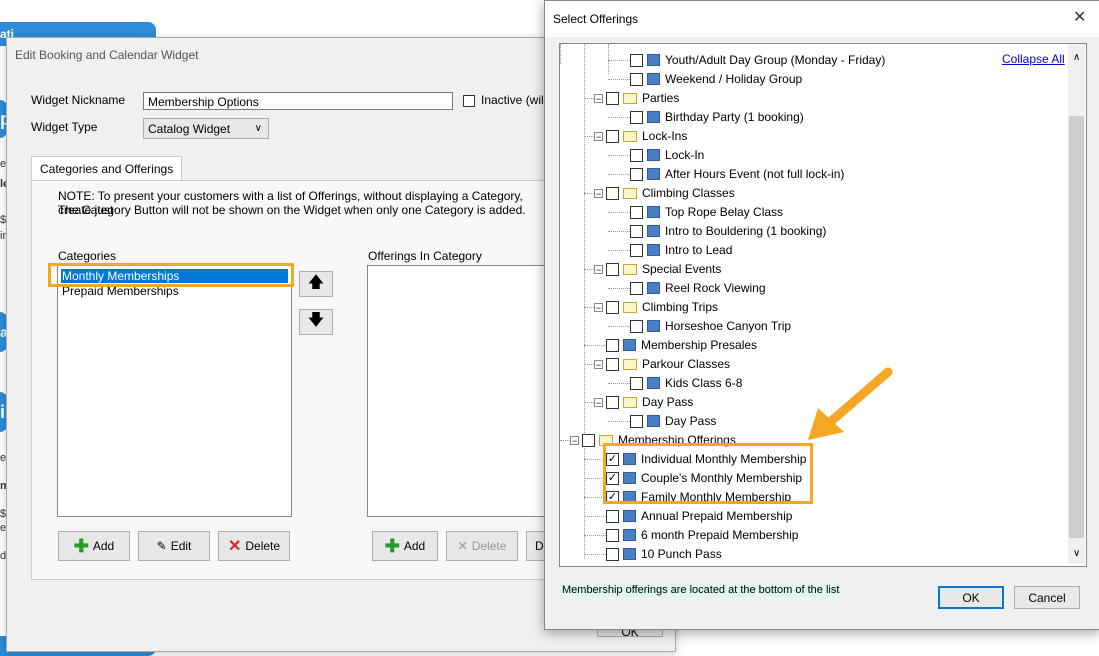 The width and height of the screenshot is (1099, 656). What do you see at coordinates (643, 402) in the screenshot?
I see `tree-category-node: − Day Pass` at bounding box center [643, 402].